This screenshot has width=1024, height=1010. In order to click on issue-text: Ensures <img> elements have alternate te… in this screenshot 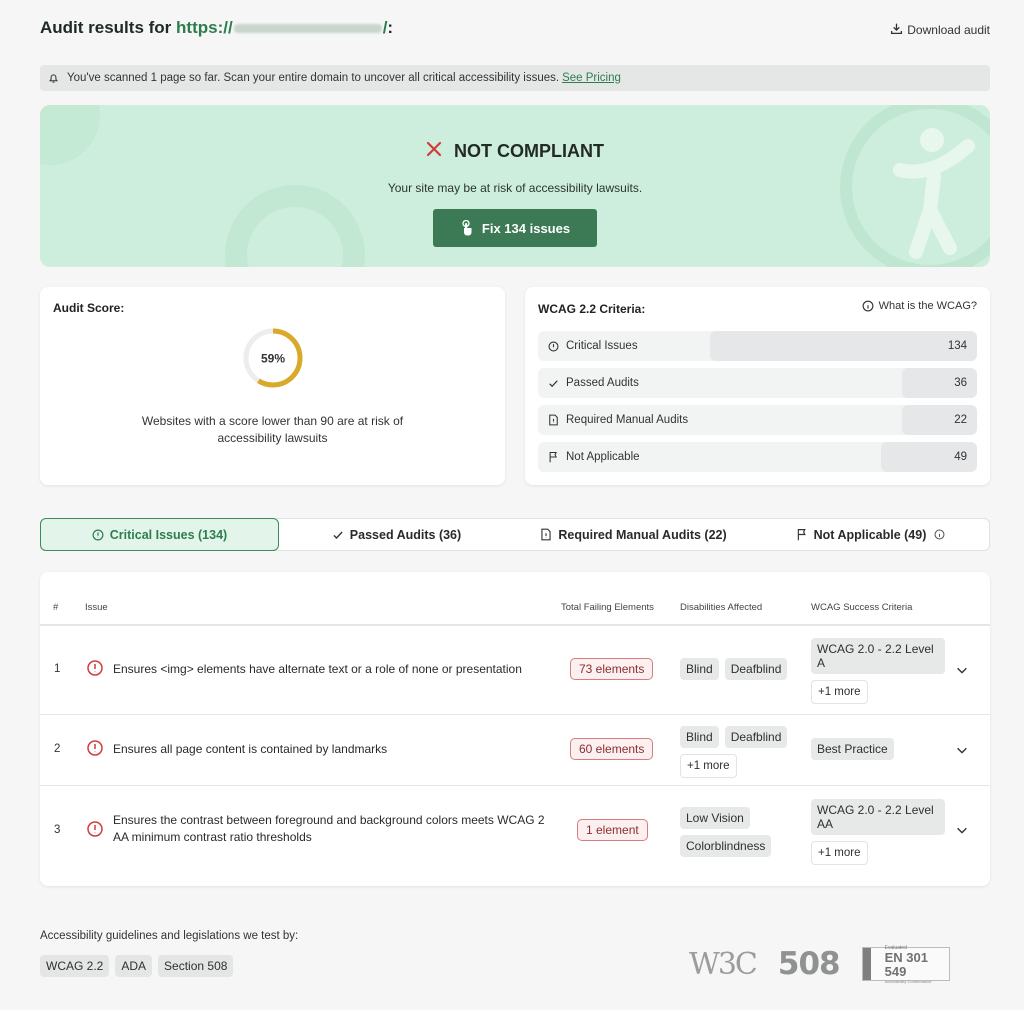, I will do `click(317, 669)`.